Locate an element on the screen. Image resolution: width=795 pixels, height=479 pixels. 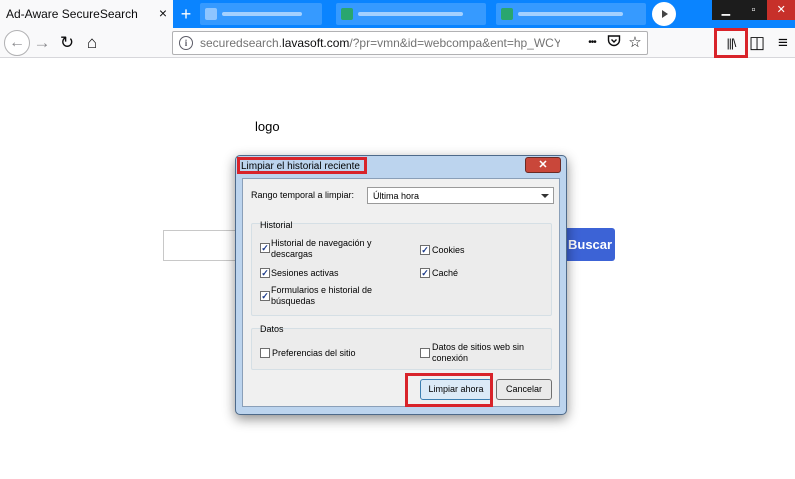
history-checkbox: ✓ is located at coordinates (265, 248).